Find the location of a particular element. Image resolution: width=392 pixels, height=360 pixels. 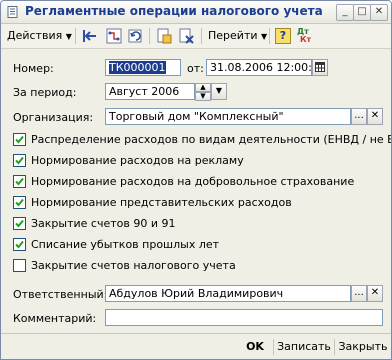

maximize-icon: □ is located at coordinates (362, 11).